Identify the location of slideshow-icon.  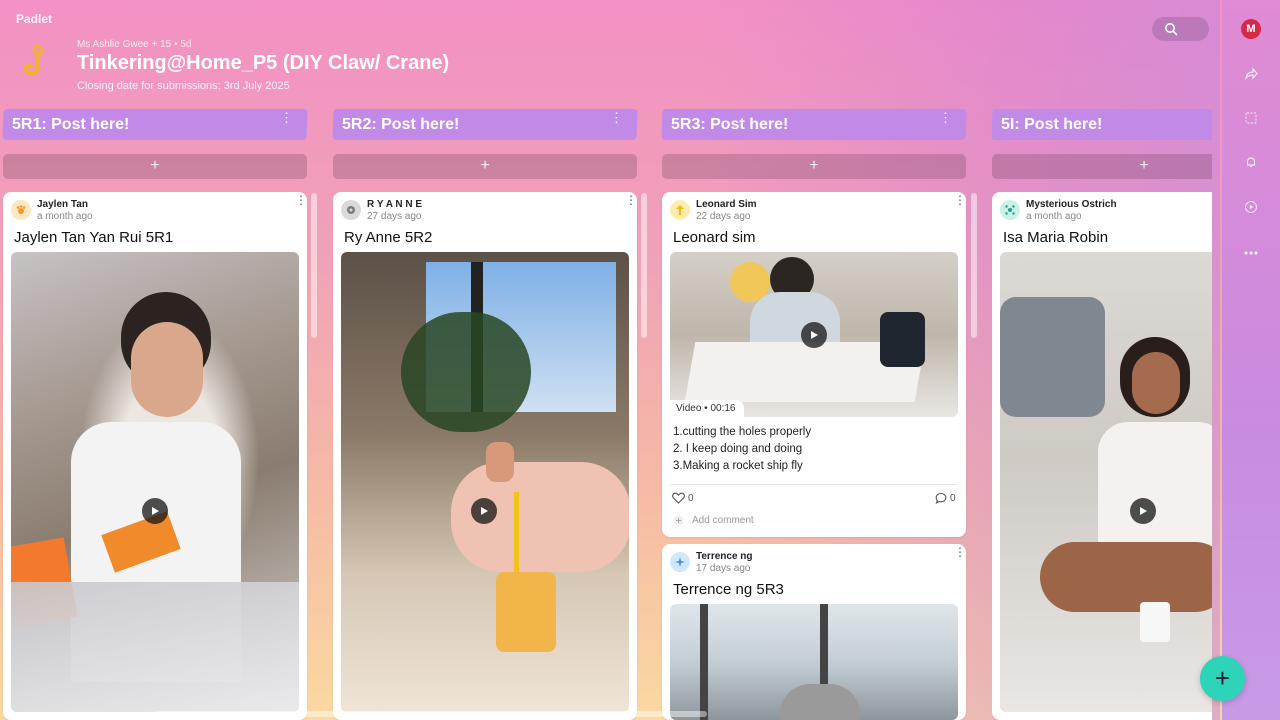
(1251, 118).